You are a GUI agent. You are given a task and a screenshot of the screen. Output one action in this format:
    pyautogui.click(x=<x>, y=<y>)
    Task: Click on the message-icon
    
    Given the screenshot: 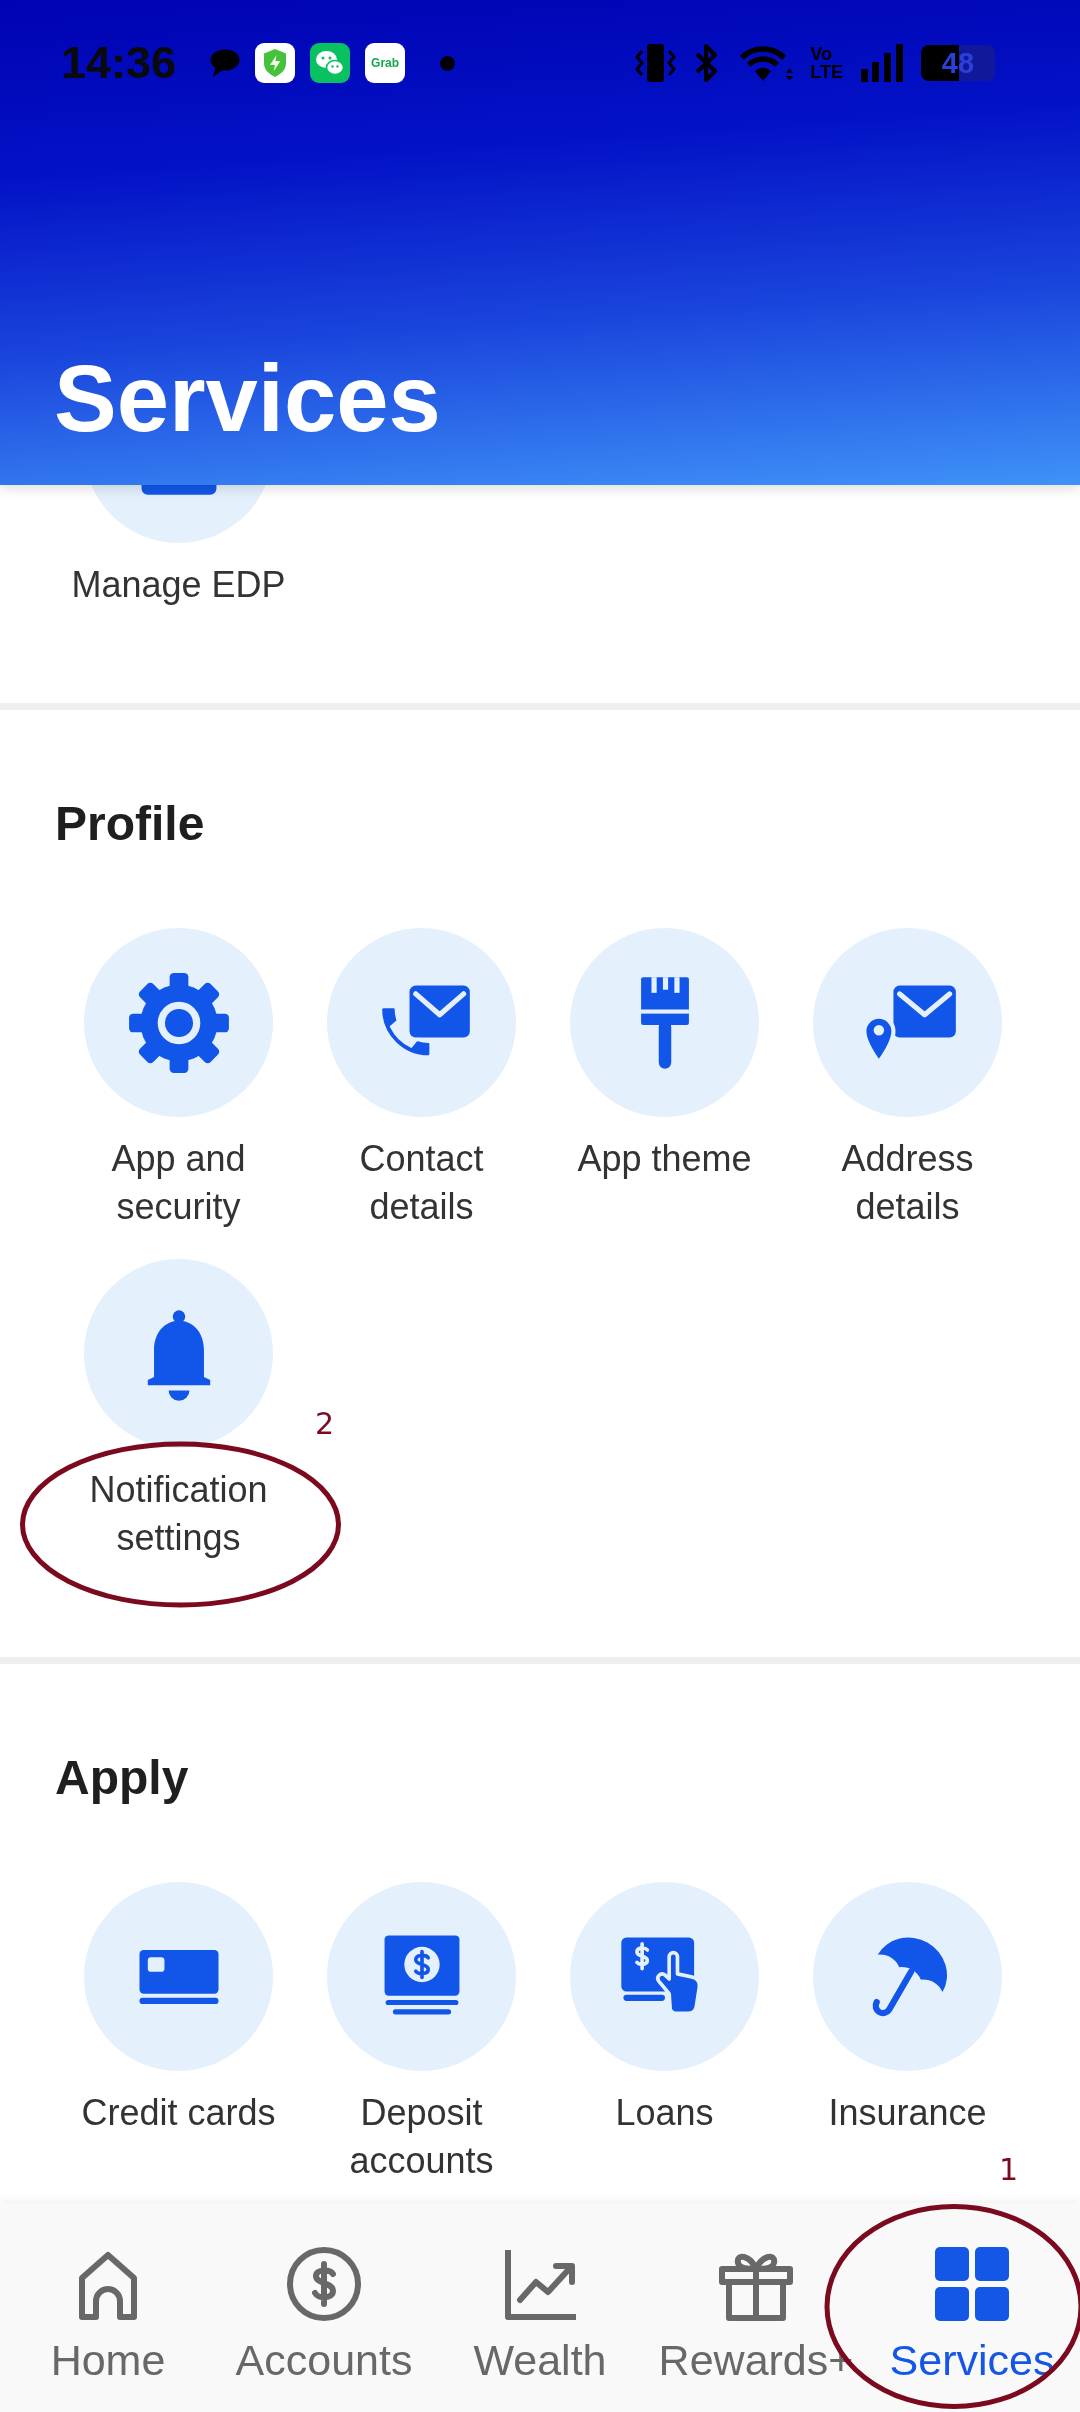 What is the action you would take?
    pyautogui.click(x=224, y=63)
    